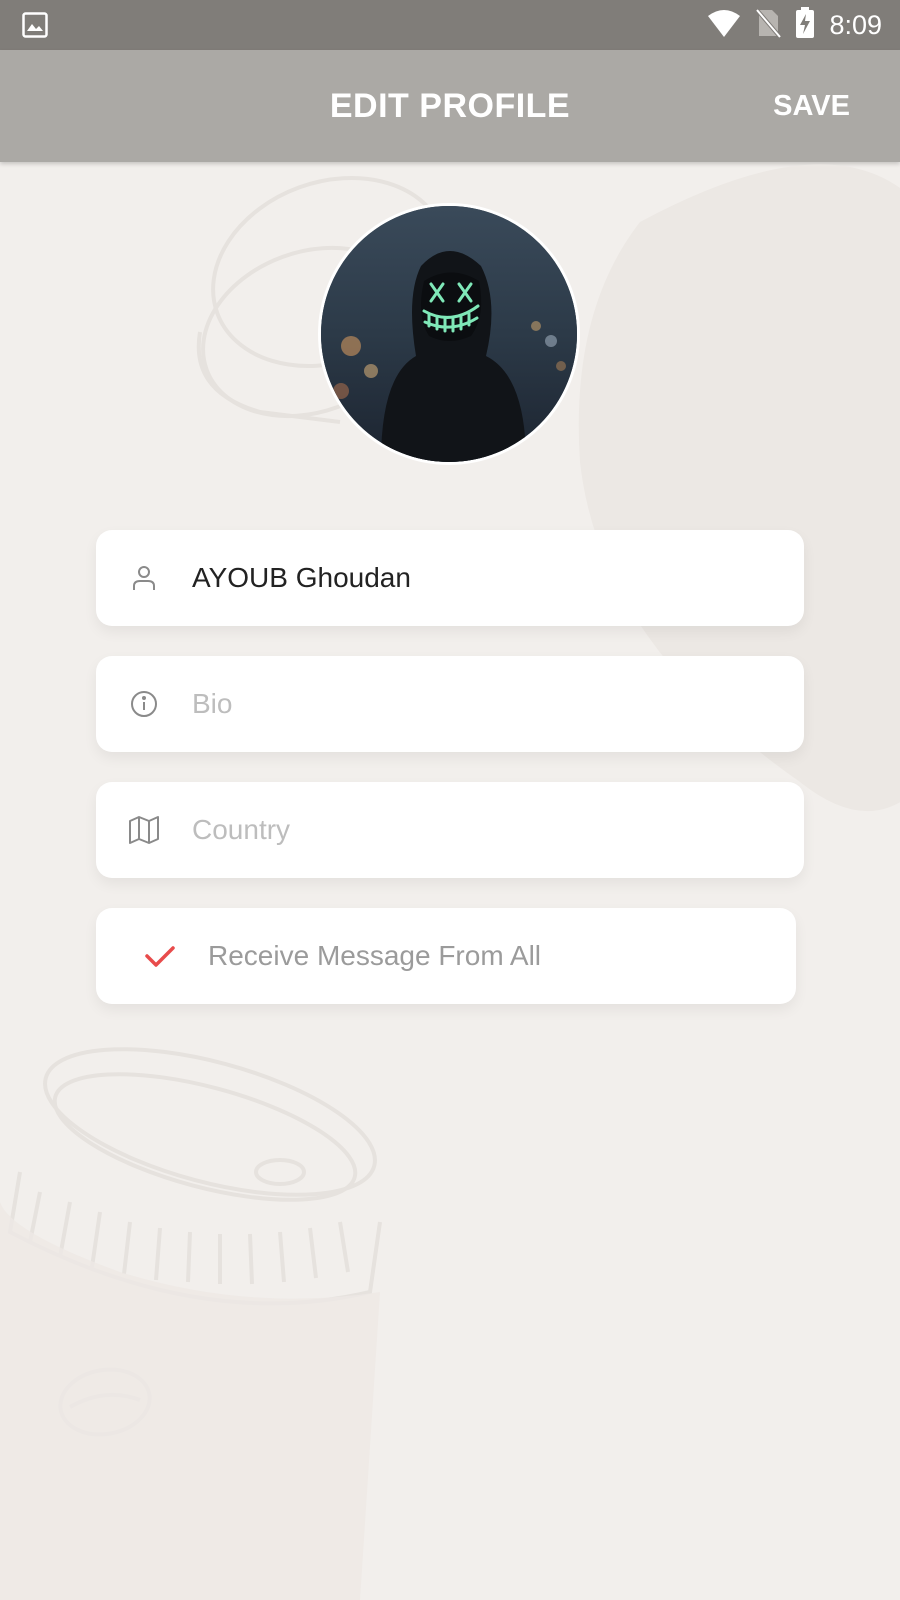  What do you see at coordinates (805, 25) in the screenshot?
I see `battery-charging-icon` at bounding box center [805, 25].